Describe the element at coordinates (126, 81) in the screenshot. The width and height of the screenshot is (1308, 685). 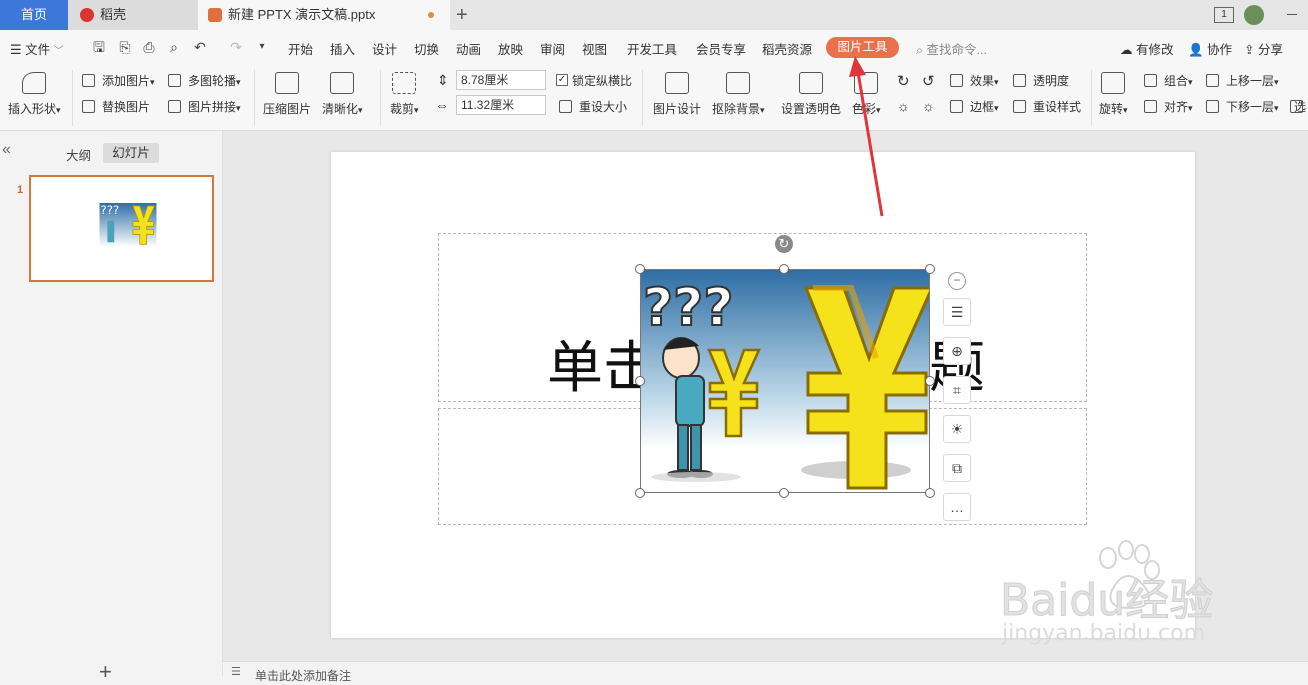
I see `add-picture-label: 添加图片` at that location.